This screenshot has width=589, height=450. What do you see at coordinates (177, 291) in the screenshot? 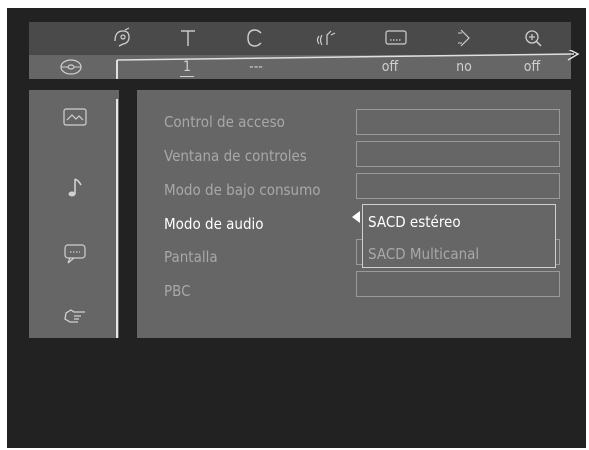
I see `menu-item-pbc: PBC` at bounding box center [177, 291].